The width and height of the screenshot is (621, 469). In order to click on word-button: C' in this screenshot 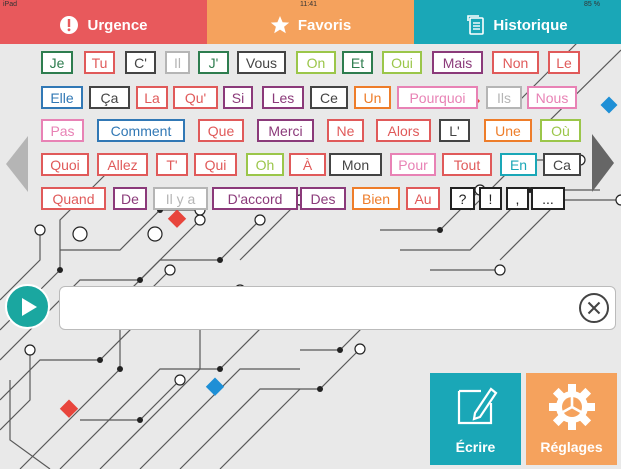, I will do `click(140, 62)`.